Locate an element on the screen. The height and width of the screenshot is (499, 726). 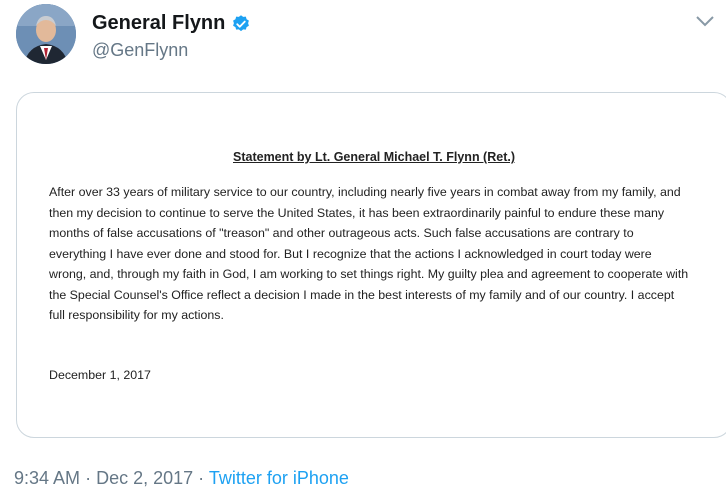
chevron-down-icon is located at coordinates (705, 21).